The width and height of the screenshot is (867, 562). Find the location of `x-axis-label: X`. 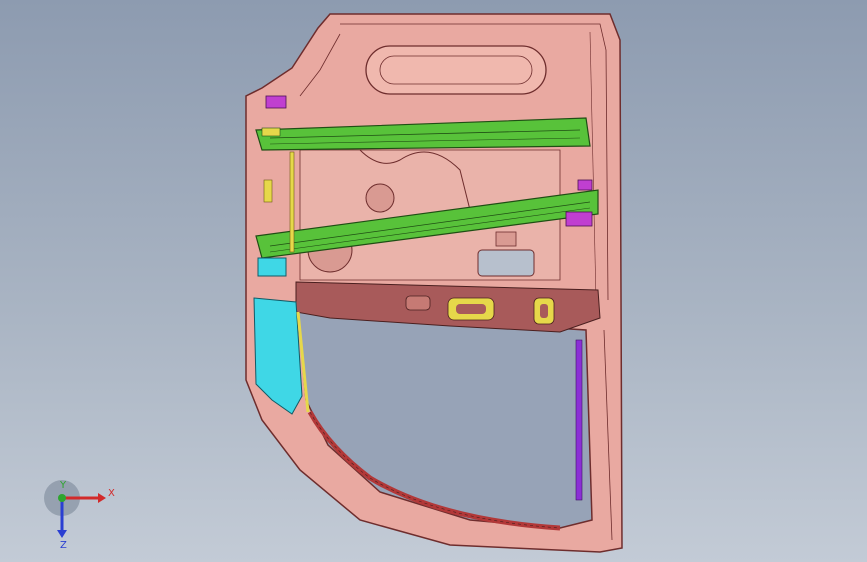

x-axis-label: X is located at coordinates (111, 493).